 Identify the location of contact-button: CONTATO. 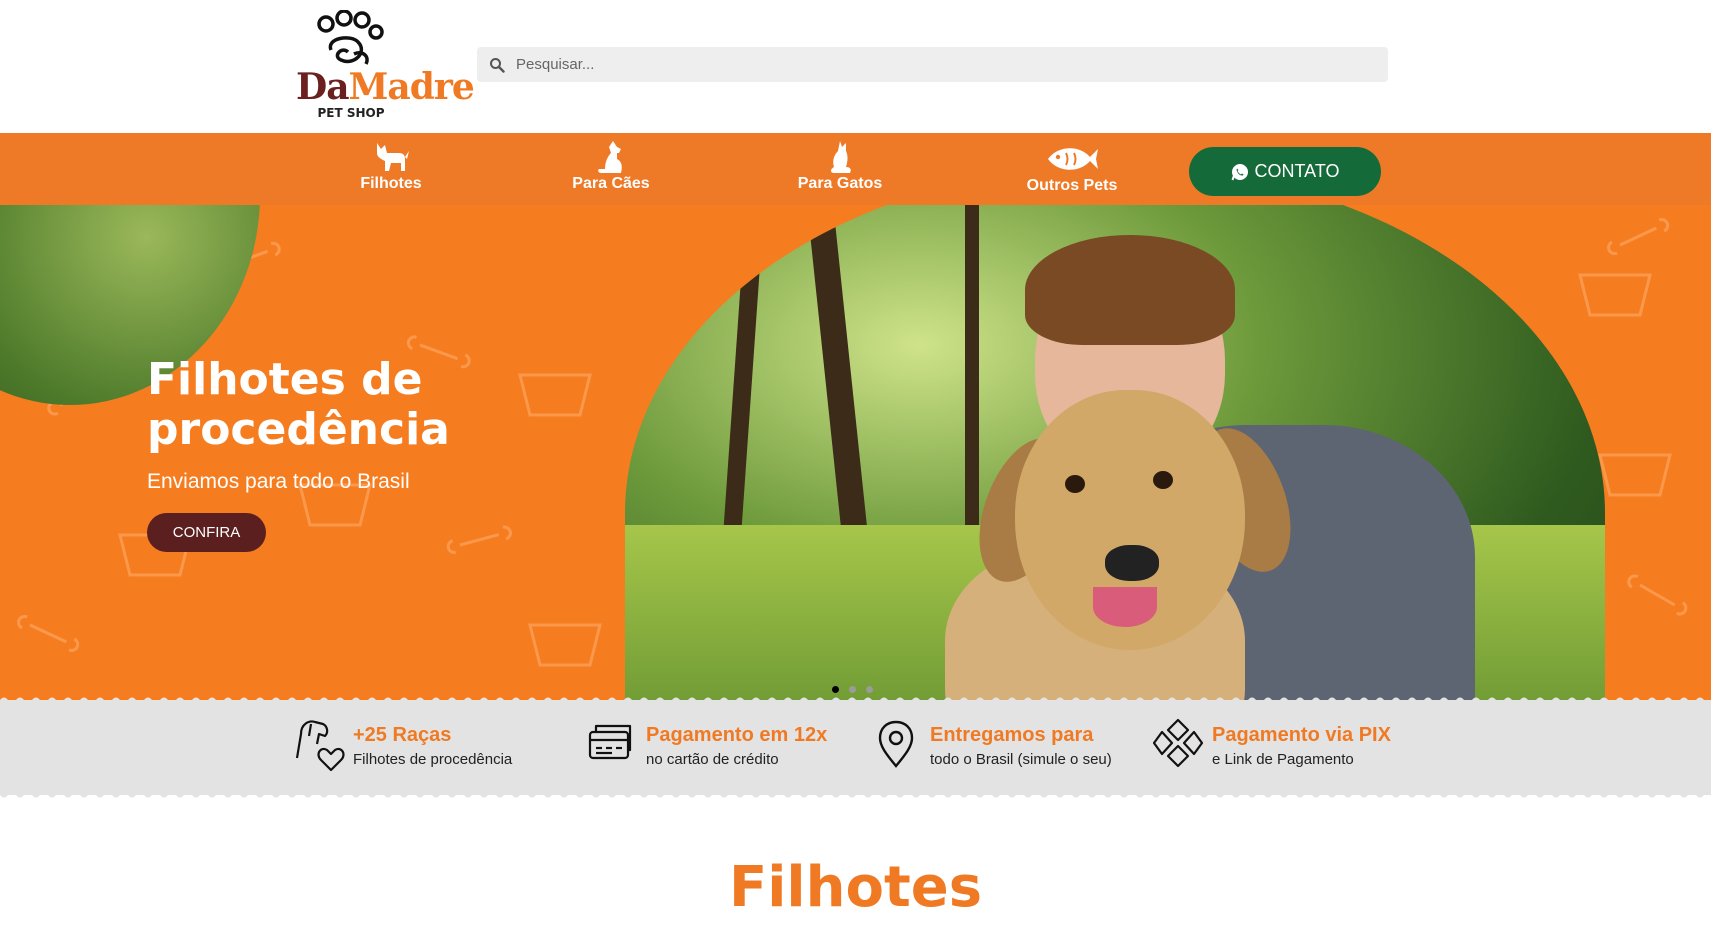
(1285, 171).